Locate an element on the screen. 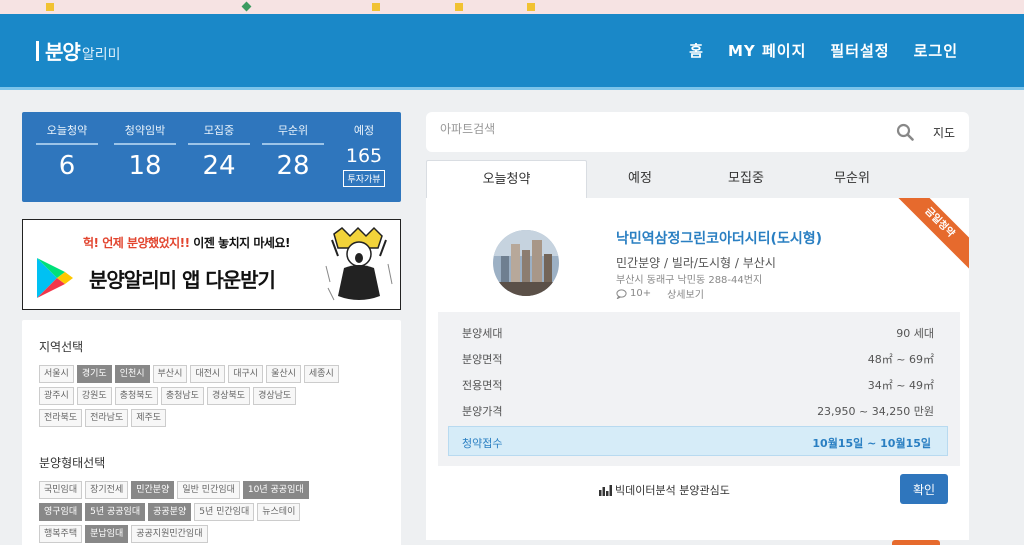  info-key: 분양가격 is located at coordinates (482, 411).